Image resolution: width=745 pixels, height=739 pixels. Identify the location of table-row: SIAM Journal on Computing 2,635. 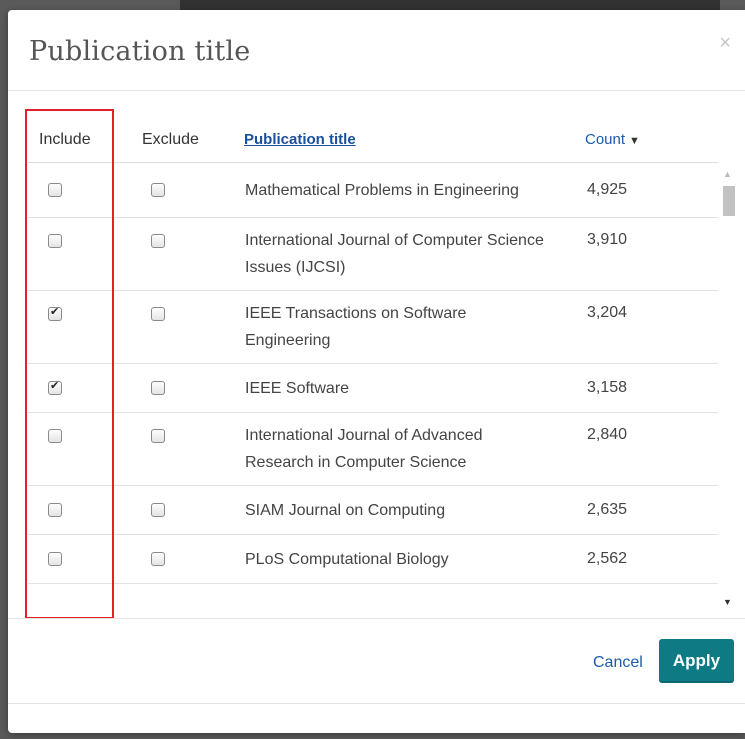
(373, 510).